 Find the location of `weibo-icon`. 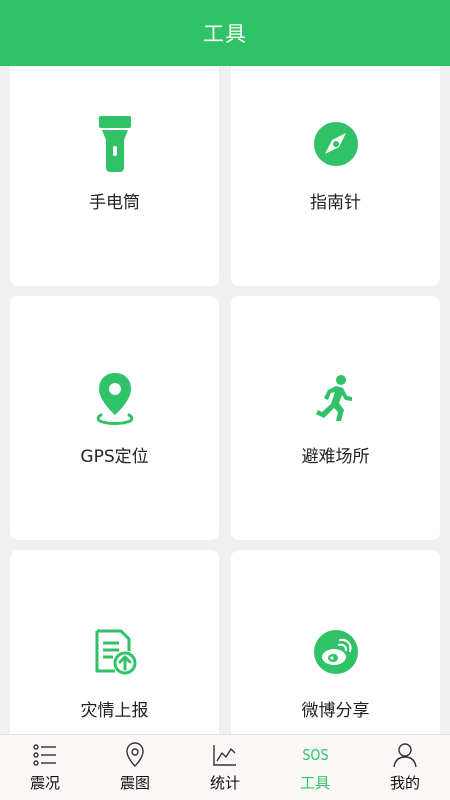

weibo-icon is located at coordinates (336, 652).